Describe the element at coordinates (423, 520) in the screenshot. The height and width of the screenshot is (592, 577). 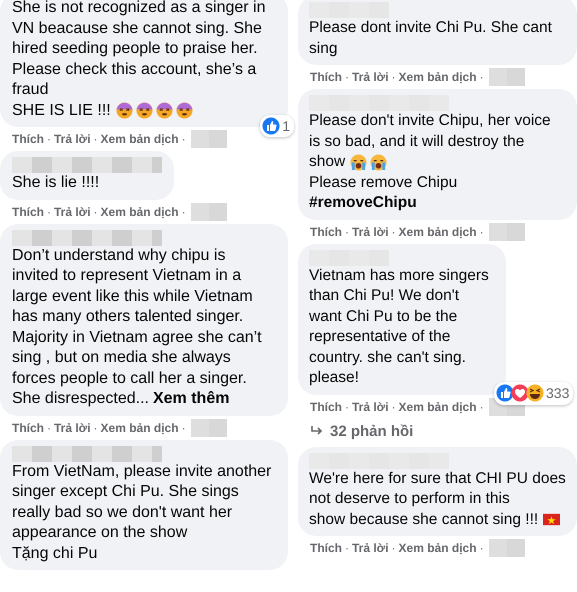
I see `comment-text: show because she cannot sing !!!` at that location.